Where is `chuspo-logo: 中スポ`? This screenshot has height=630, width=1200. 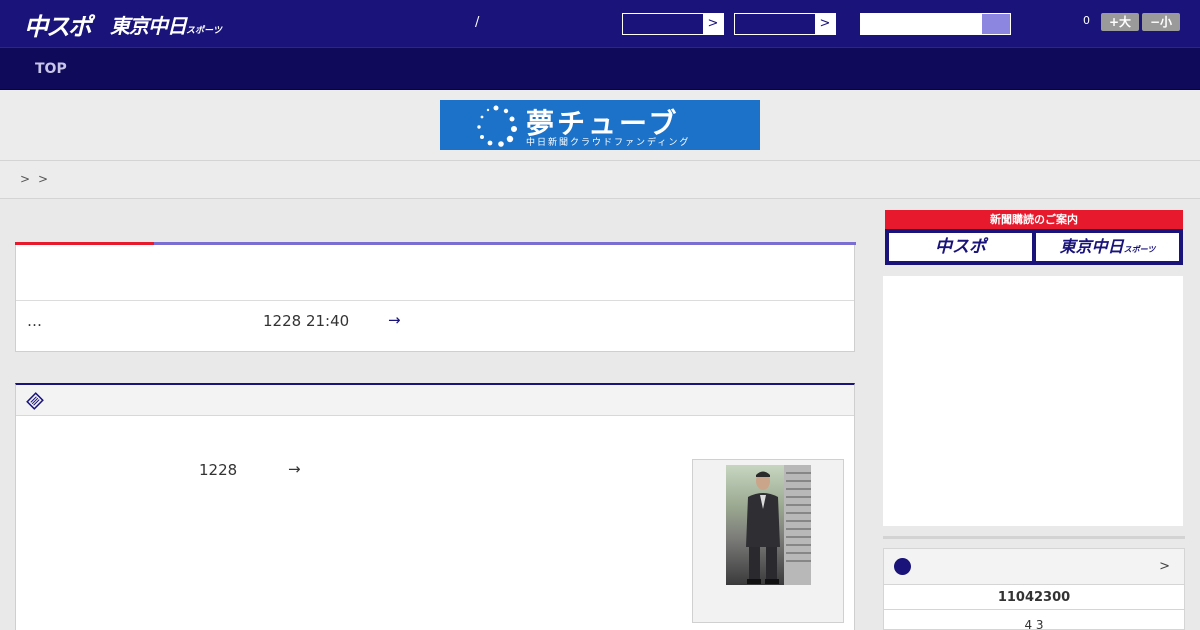 chuspo-logo: 中スポ is located at coordinates (58, 24).